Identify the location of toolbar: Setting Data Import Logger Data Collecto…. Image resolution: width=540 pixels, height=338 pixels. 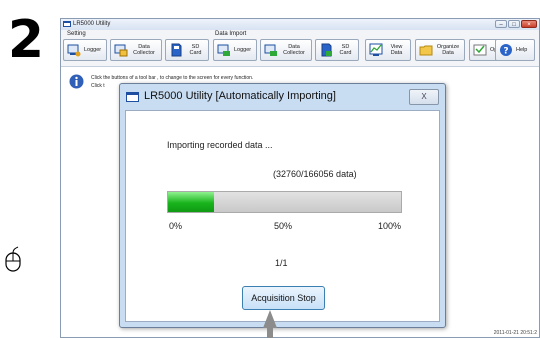
(300, 48).